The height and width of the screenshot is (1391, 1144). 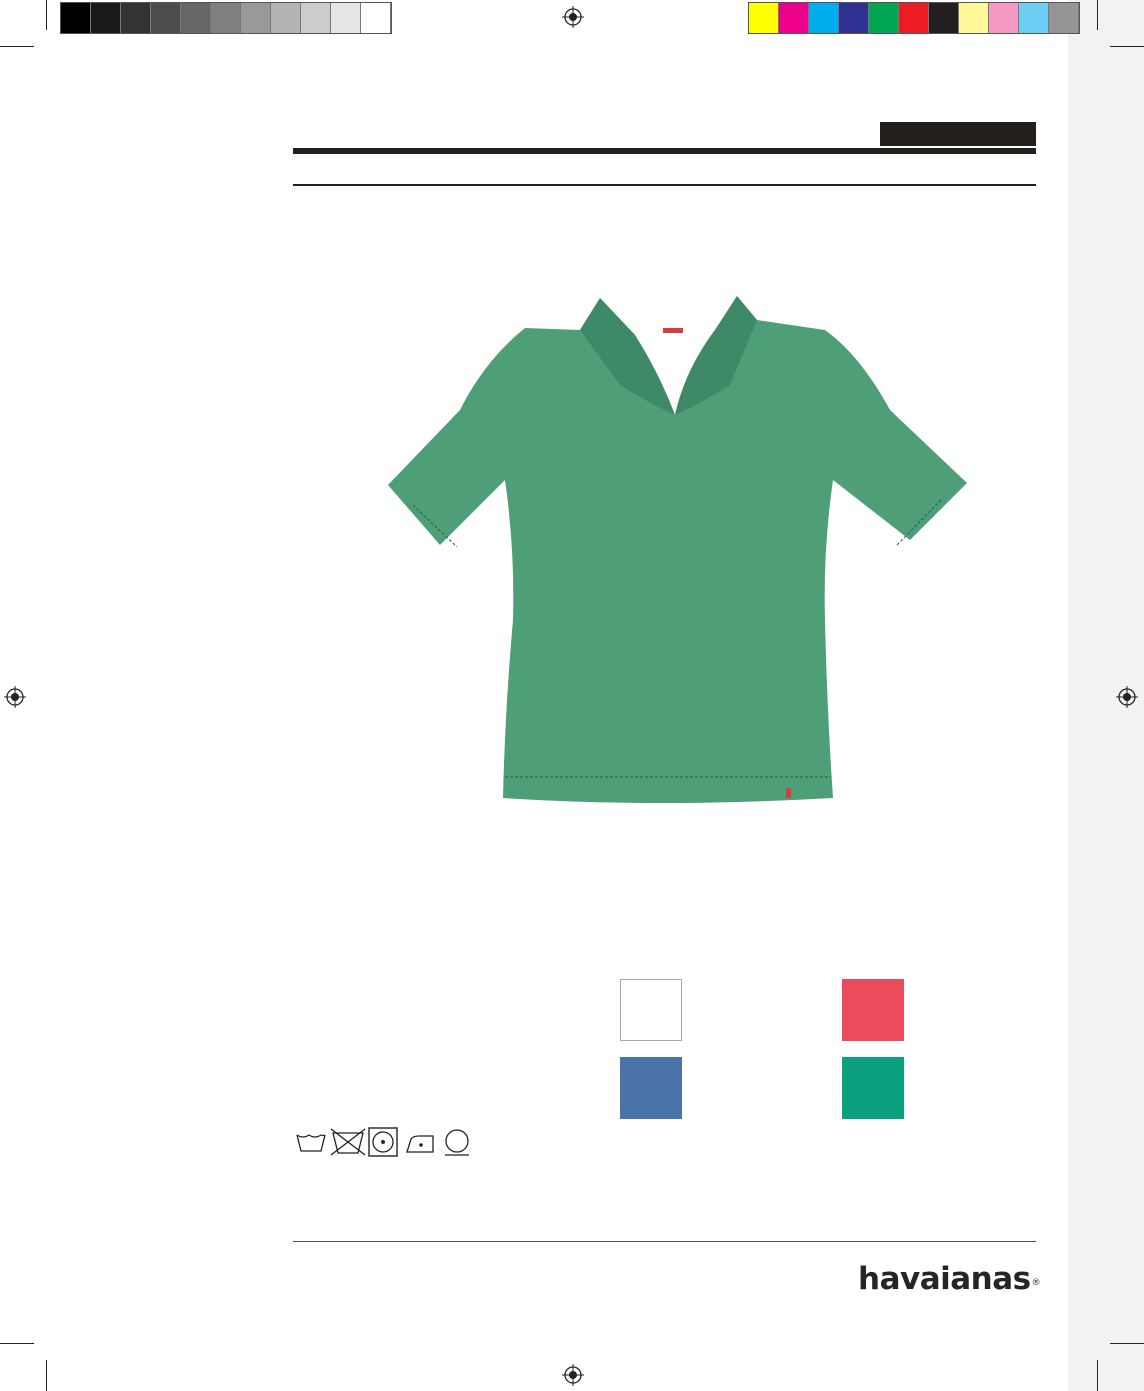 What do you see at coordinates (457, 1142) in the screenshot?
I see `dry-clean-icon` at bounding box center [457, 1142].